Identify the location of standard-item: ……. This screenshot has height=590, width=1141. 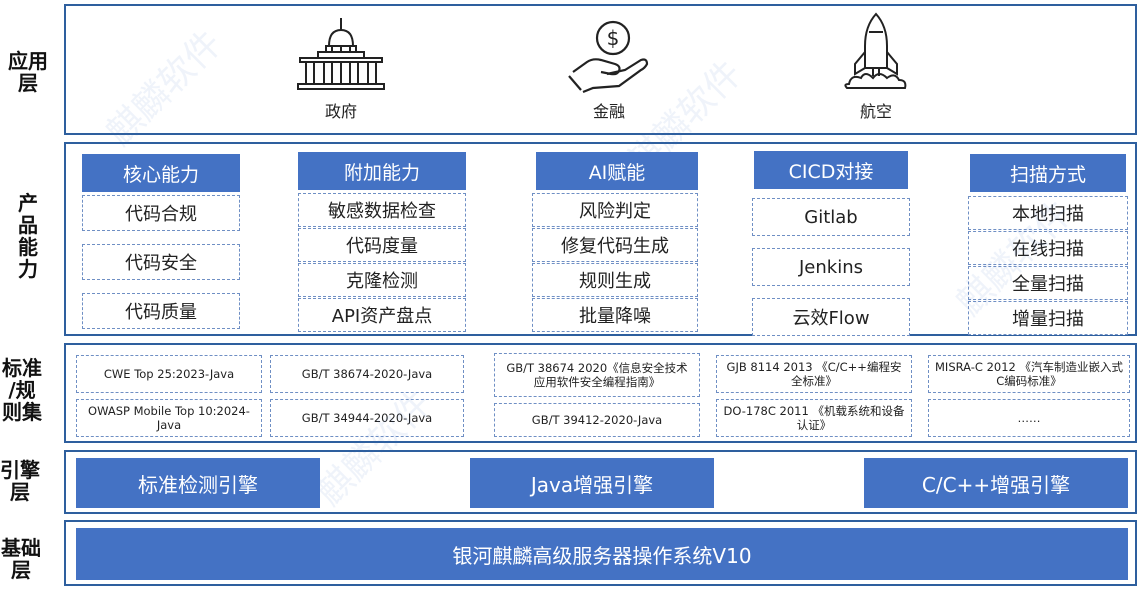
(1029, 418).